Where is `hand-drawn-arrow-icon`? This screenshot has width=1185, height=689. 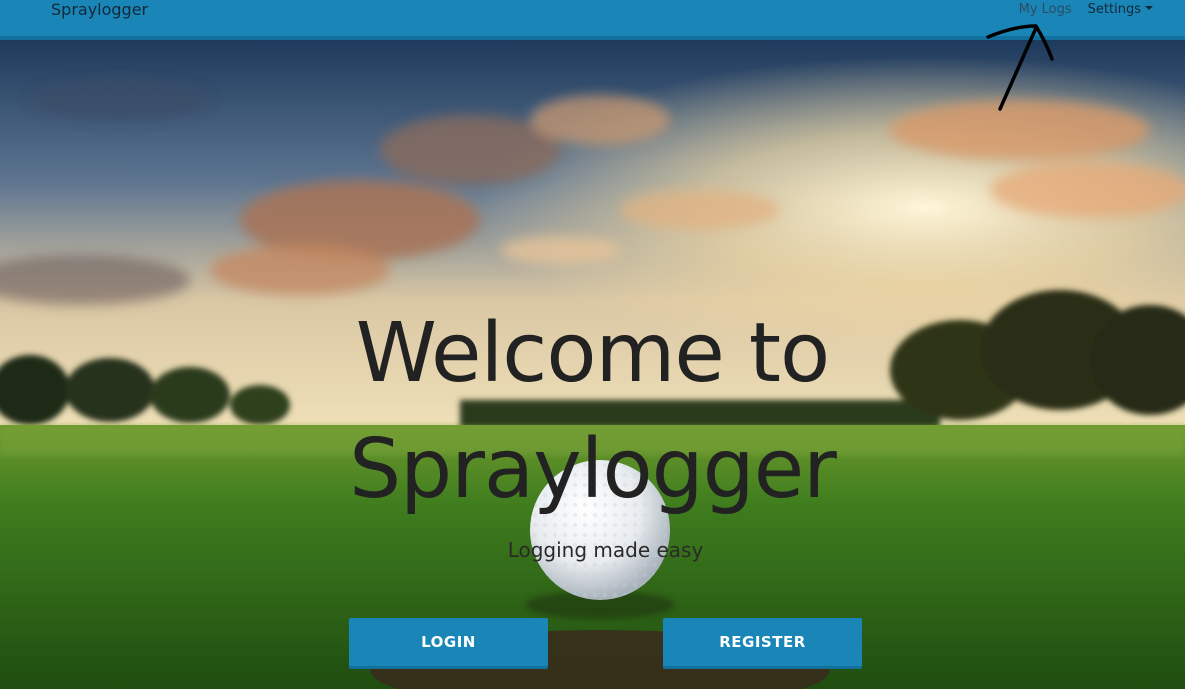 hand-drawn-arrow-icon is located at coordinates (1020, 67).